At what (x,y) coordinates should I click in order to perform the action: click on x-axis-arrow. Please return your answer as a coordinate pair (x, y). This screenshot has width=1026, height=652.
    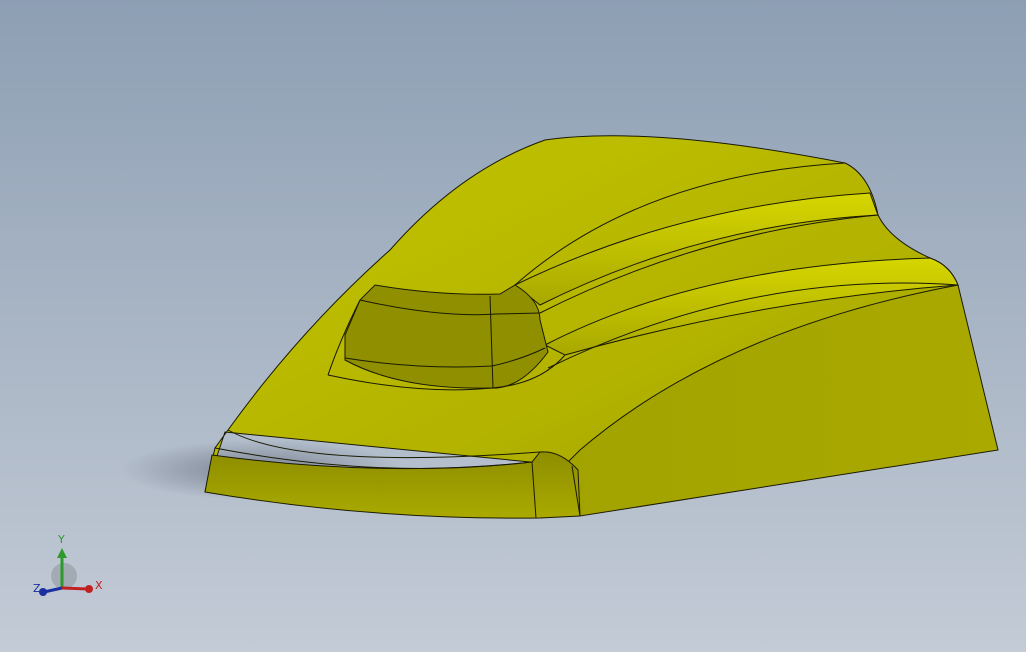
    Looking at the image, I should click on (75, 588).